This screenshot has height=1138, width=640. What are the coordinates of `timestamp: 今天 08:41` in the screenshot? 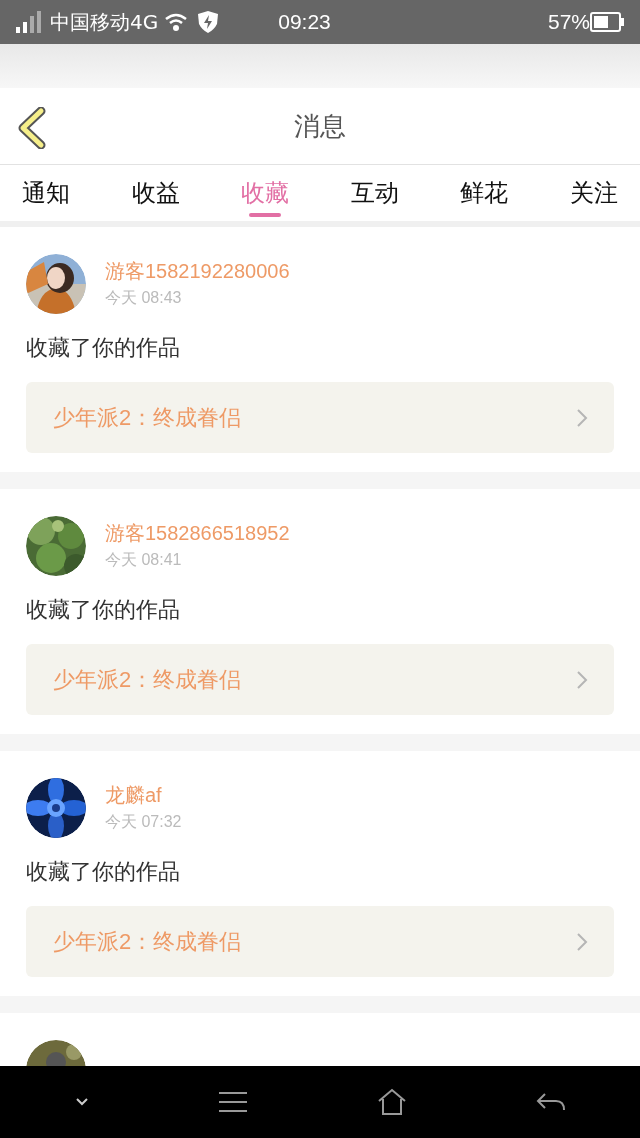 It's located at (144, 560).